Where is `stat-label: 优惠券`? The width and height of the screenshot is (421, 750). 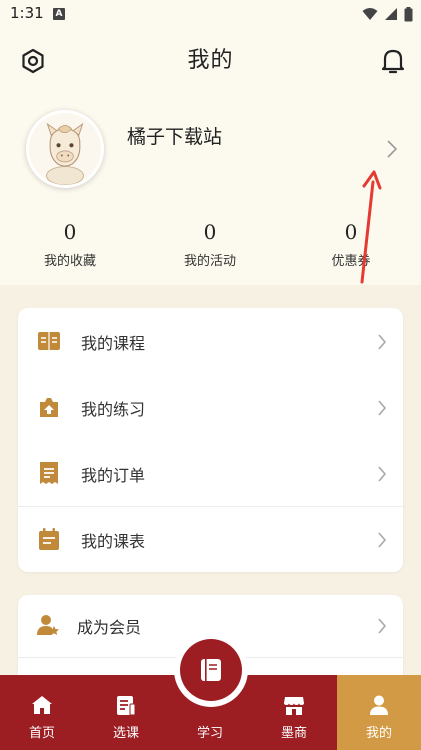
stat-label: 优惠券 is located at coordinates (351, 261).